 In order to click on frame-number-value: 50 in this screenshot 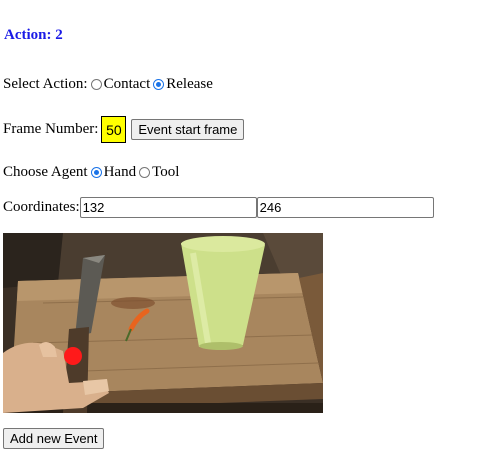, I will do `click(114, 129)`.